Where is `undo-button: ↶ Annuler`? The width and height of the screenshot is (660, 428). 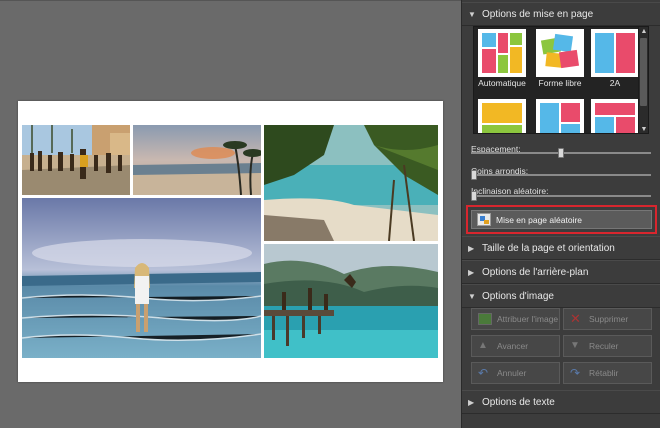
undo-button: ↶ Annuler is located at coordinates (515, 373).